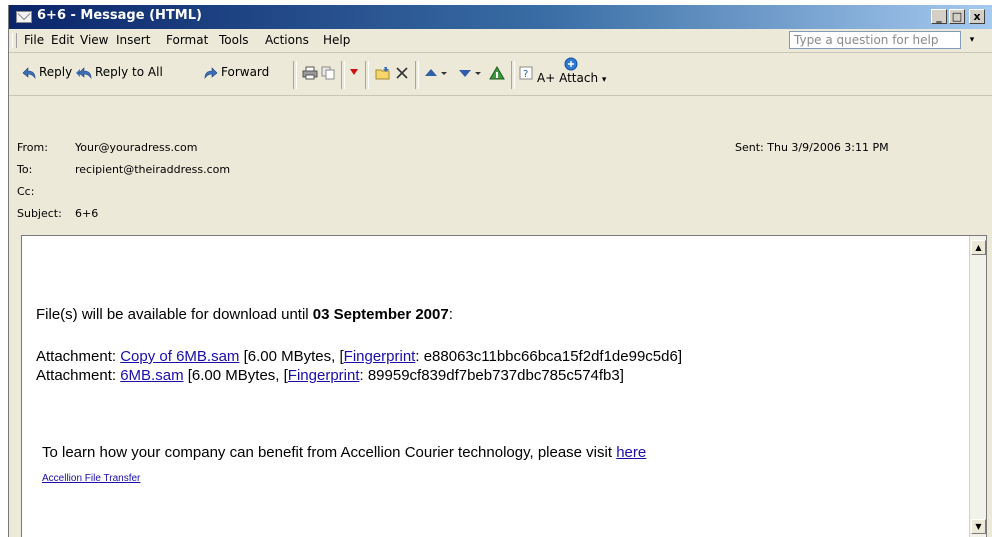 The image size is (992, 537). I want to click on attachment-file-link: 6MB.sam, so click(151, 375).